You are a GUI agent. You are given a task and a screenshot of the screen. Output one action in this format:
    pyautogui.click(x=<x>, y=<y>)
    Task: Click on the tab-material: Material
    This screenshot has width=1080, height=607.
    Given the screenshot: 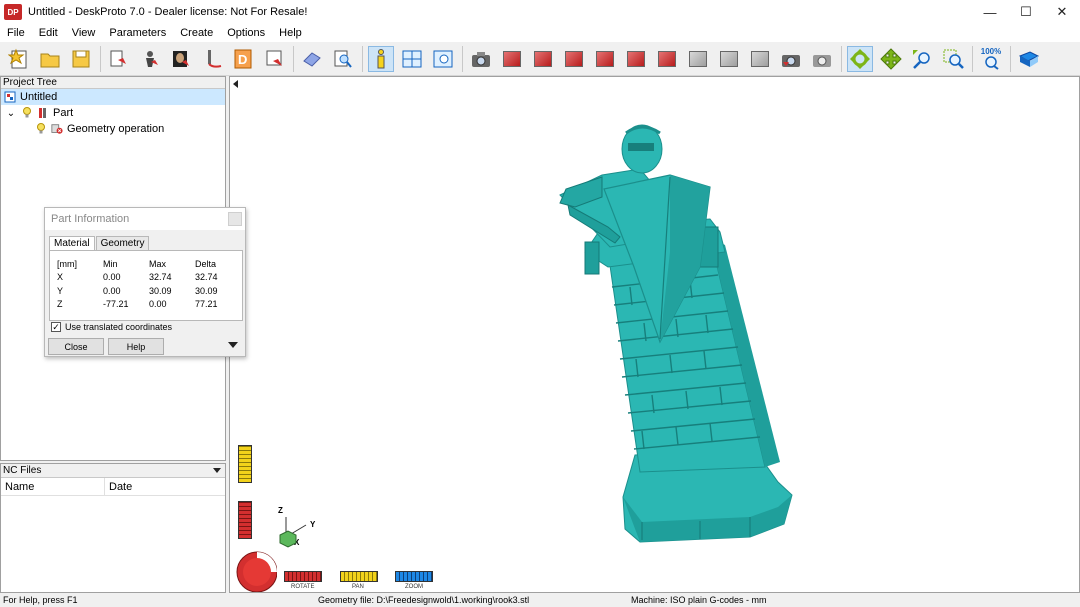 What is the action you would take?
    pyautogui.click(x=72, y=243)
    